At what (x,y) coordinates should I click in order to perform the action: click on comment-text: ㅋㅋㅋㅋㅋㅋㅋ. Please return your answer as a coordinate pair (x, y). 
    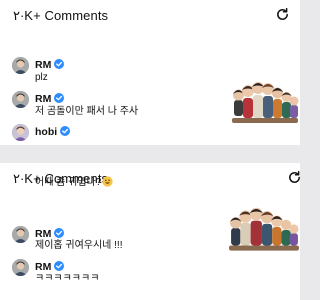
    Looking at the image, I should click on (67, 278).